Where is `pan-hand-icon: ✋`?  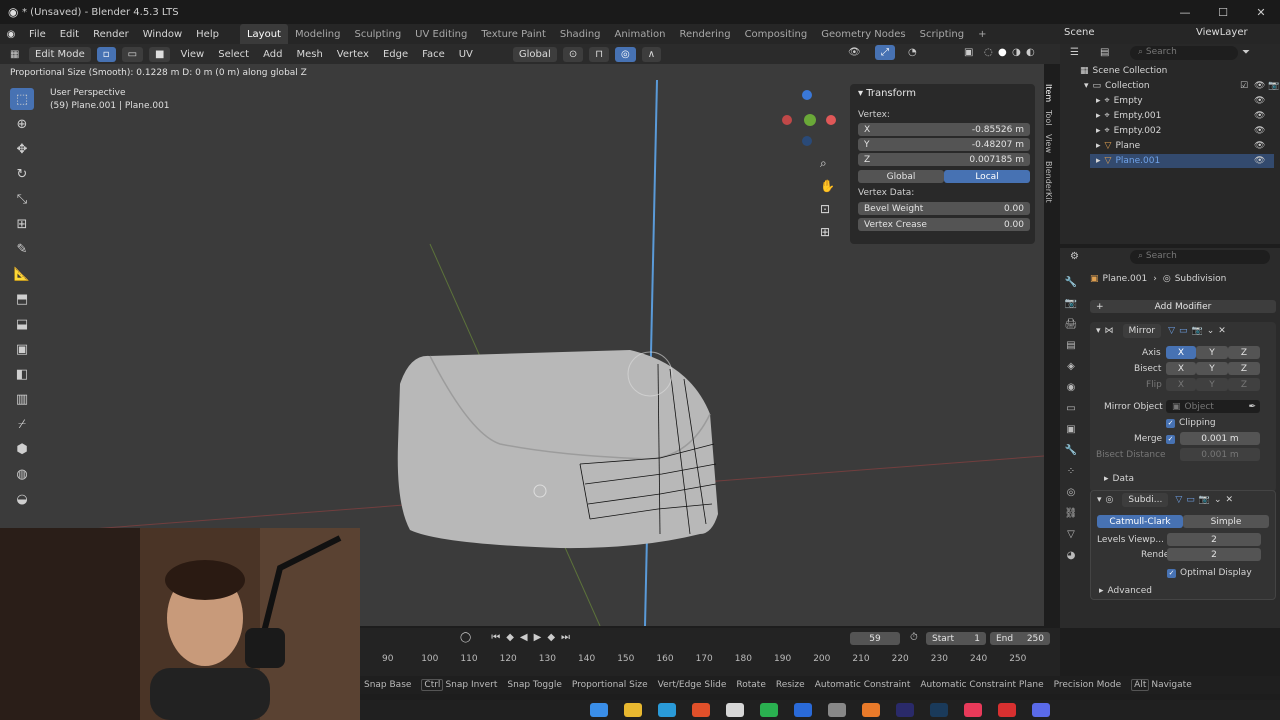
pan-hand-icon: ✋ is located at coordinates (827, 186).